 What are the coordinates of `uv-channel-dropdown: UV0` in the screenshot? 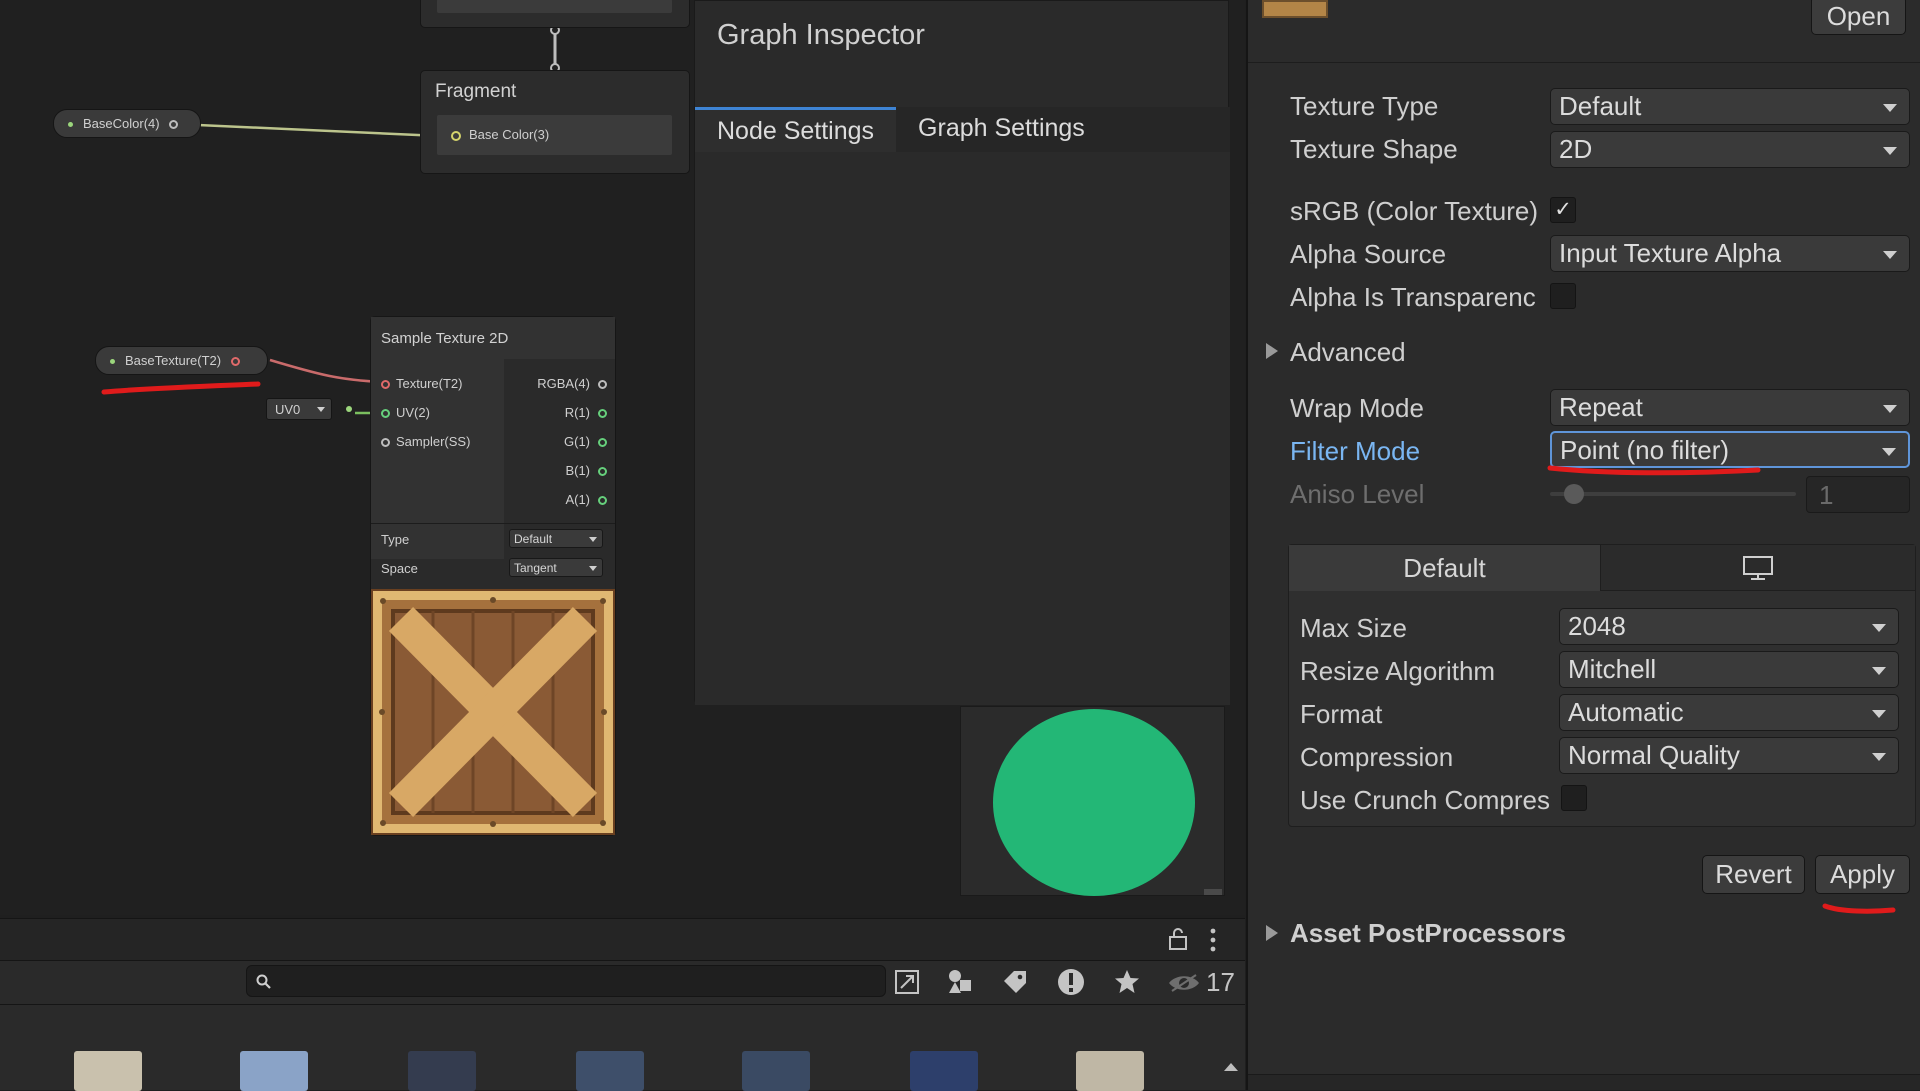 It's located at (299, 409).